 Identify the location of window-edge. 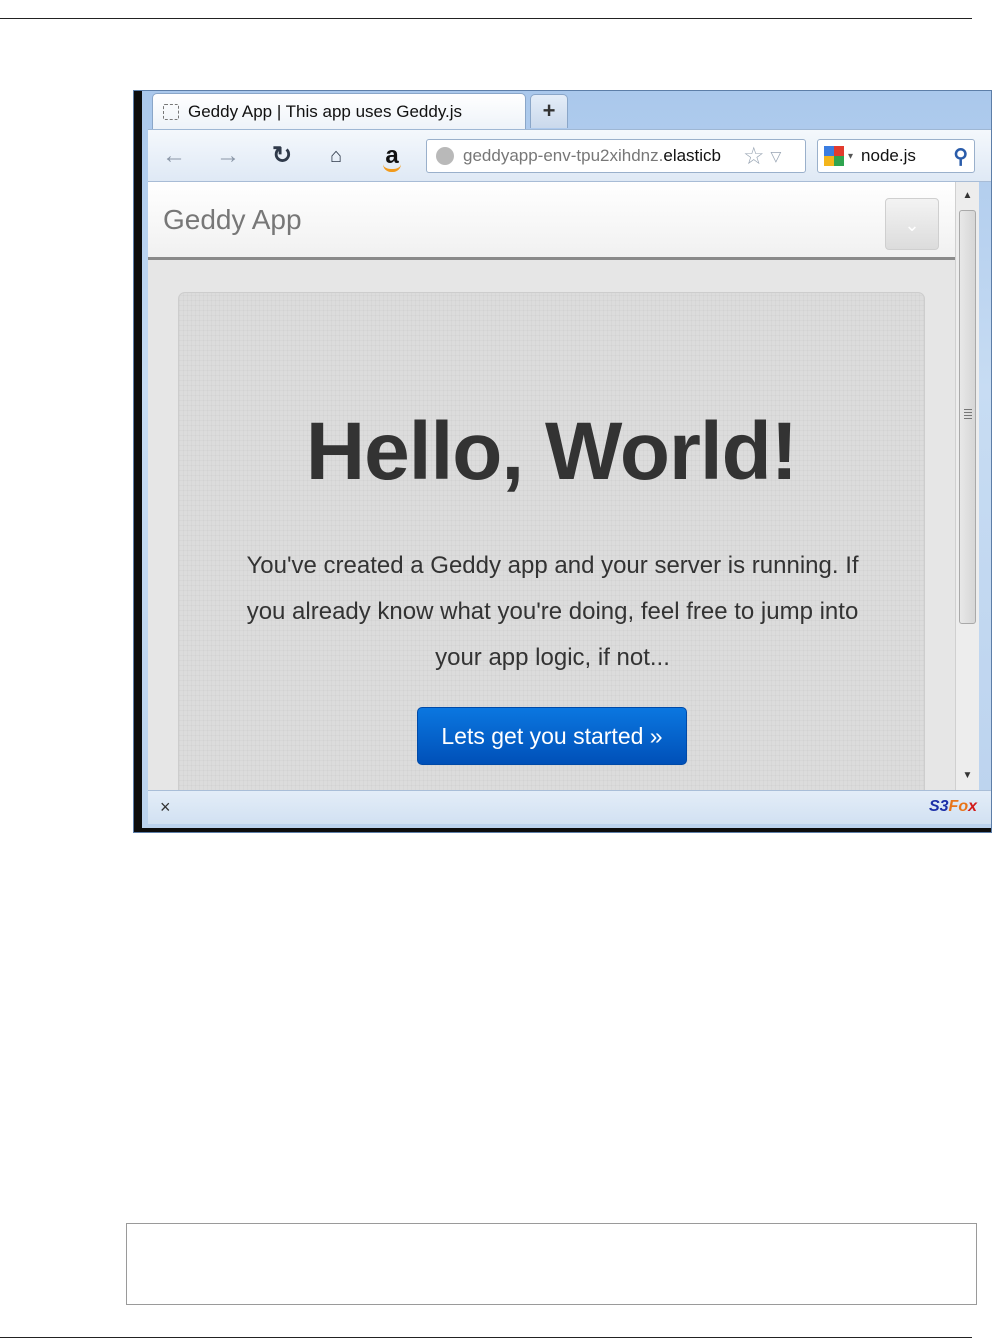
(138, 461).